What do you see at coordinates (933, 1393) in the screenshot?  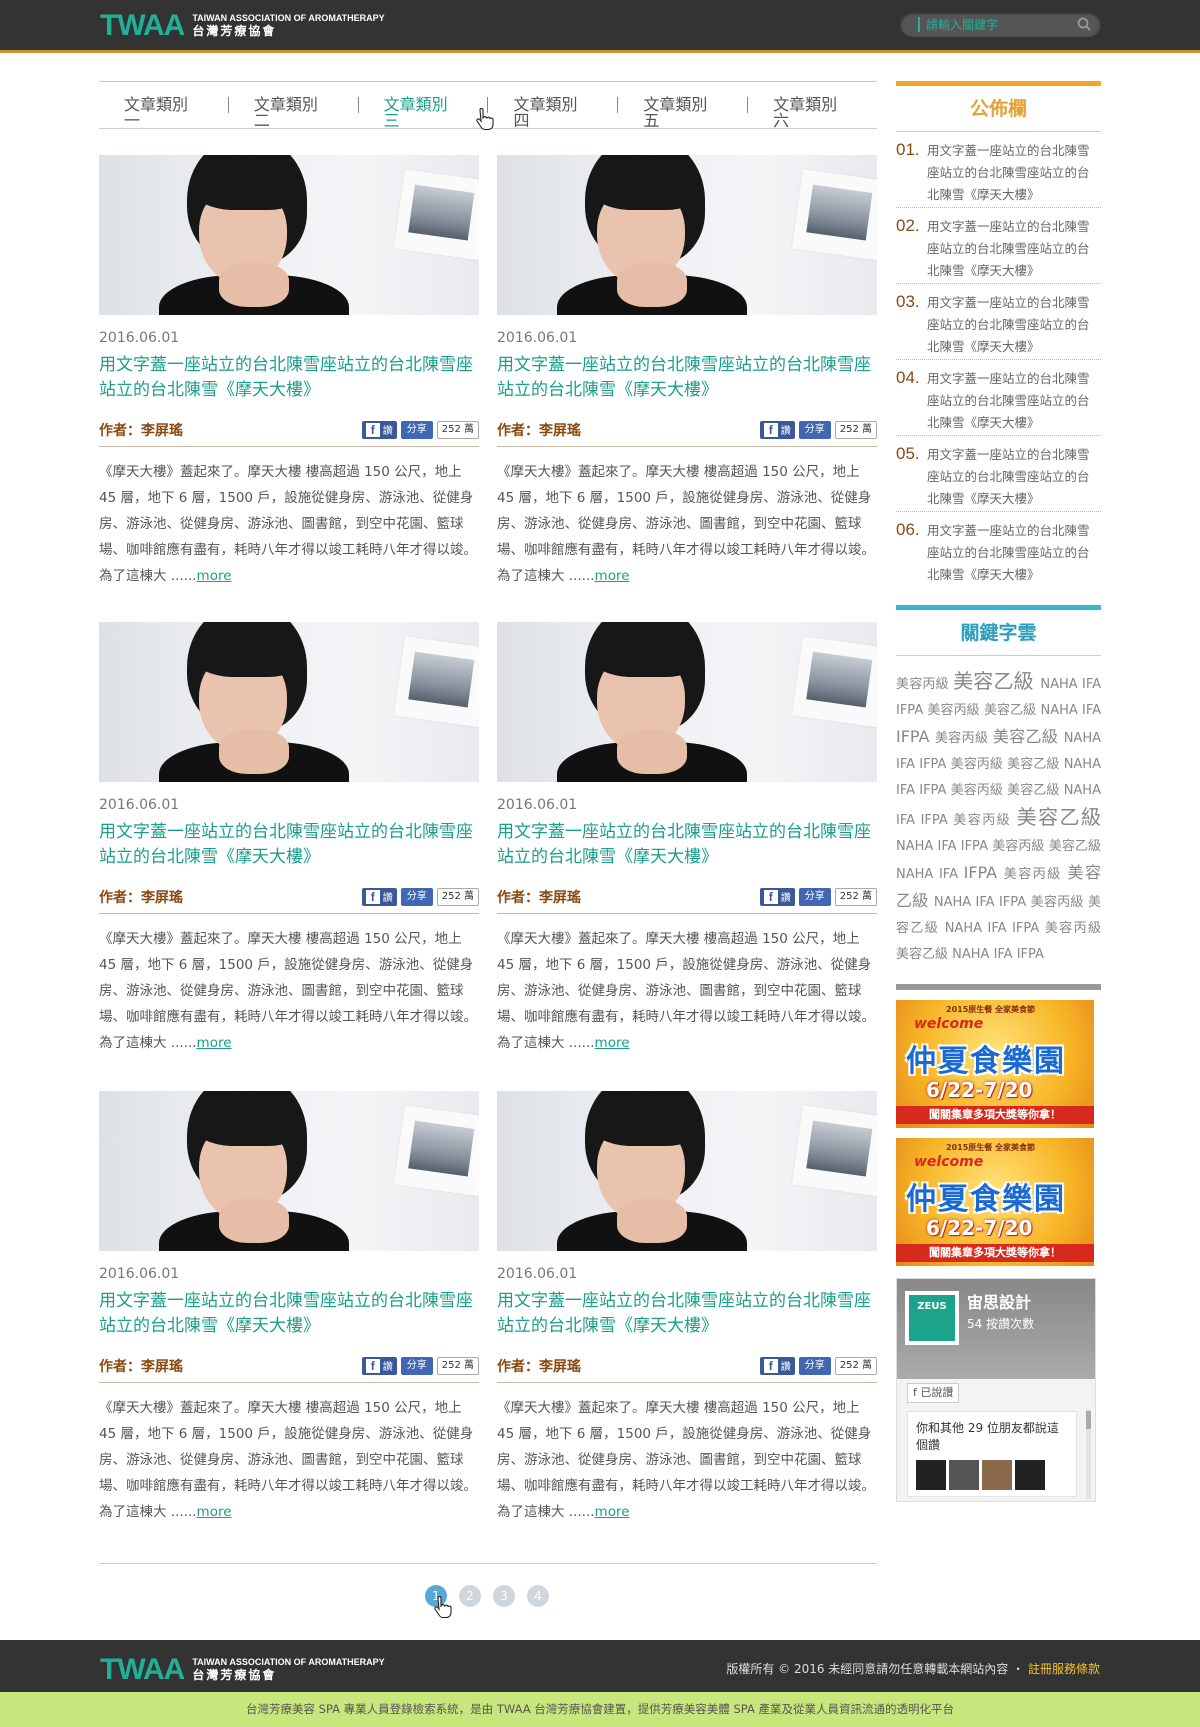 I see `liked-button: f 已說讚` at bounding box center [933, 1393].